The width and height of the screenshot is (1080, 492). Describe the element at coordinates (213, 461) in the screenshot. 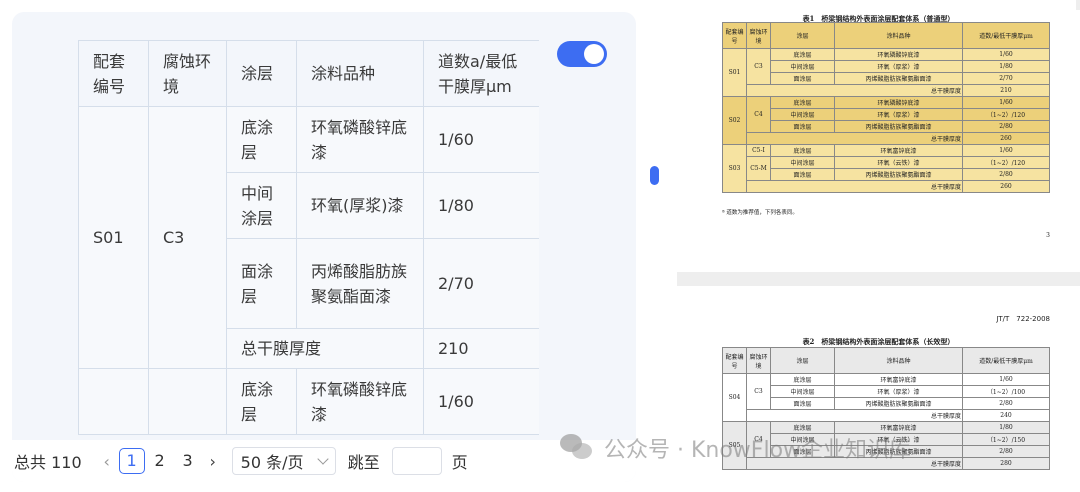

I see `chevron-right-icon: ›` at that location.